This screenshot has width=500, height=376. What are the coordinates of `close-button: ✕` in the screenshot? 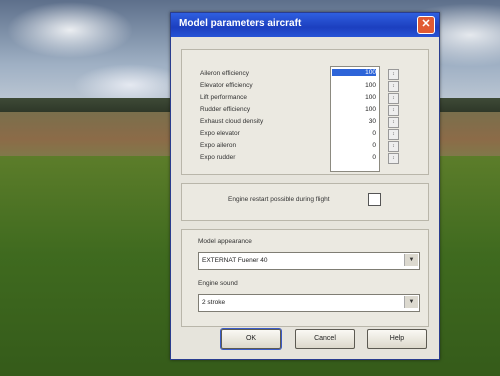 It's located at (426, 25).